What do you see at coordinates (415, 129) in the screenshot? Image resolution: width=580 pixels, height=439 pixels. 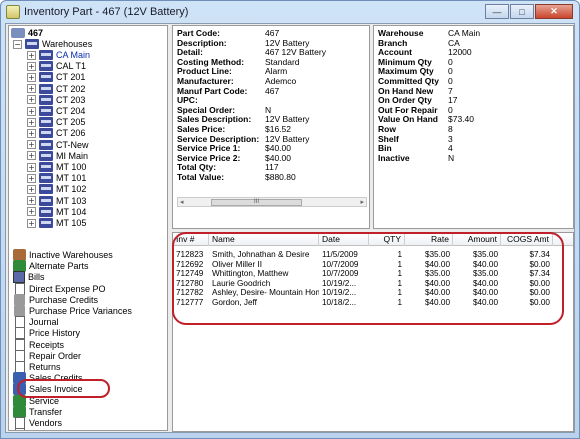 I see `warehouse-info-row: Row 8` at bounding box center [415, 129].